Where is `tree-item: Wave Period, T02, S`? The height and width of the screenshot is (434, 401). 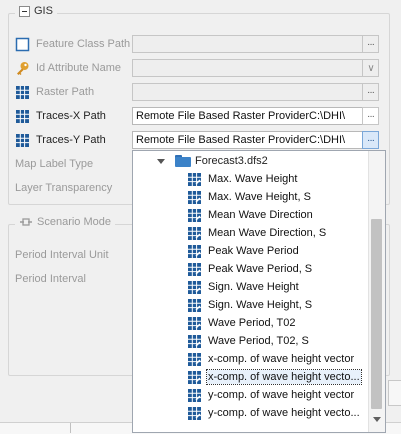
tree-item: Wave Period, T02, S is located at coordinates (280, 341).